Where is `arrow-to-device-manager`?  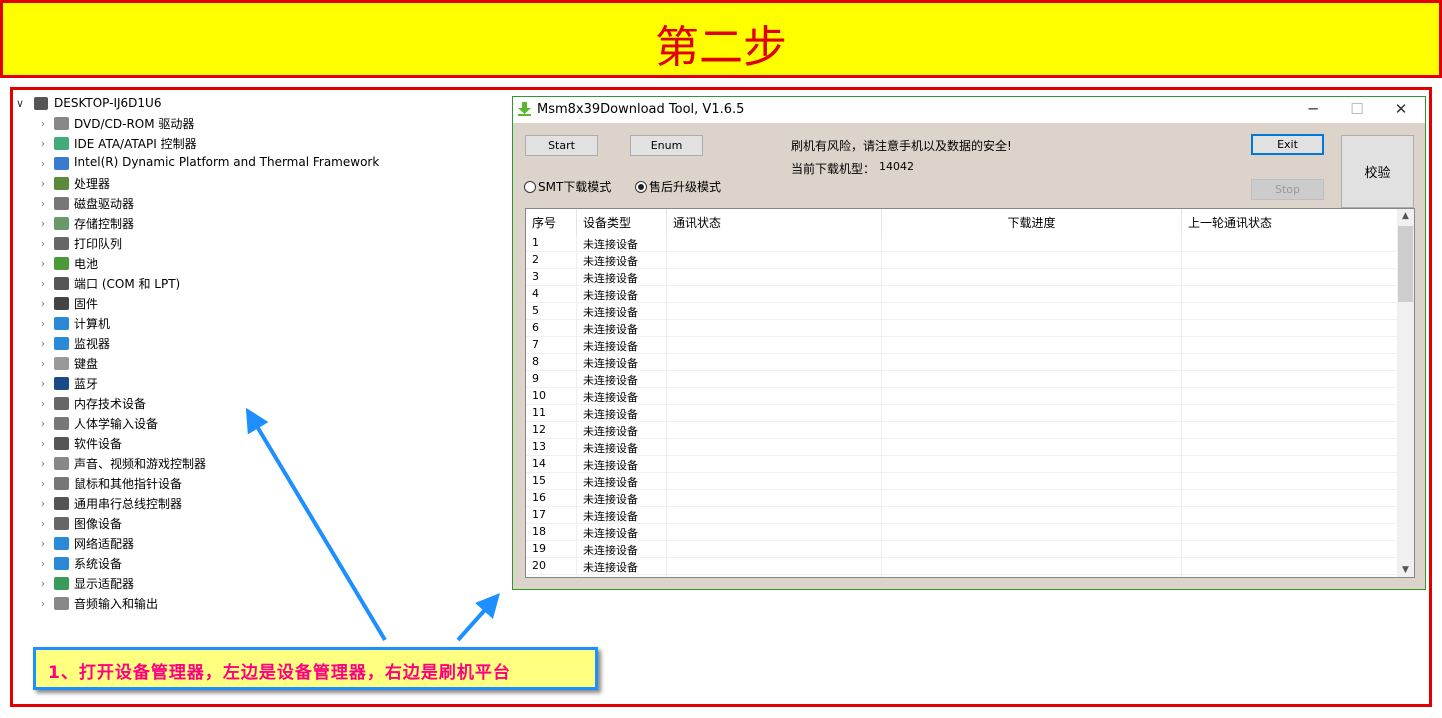 arrow-to-device-manager is located at coordinates (316, 524).